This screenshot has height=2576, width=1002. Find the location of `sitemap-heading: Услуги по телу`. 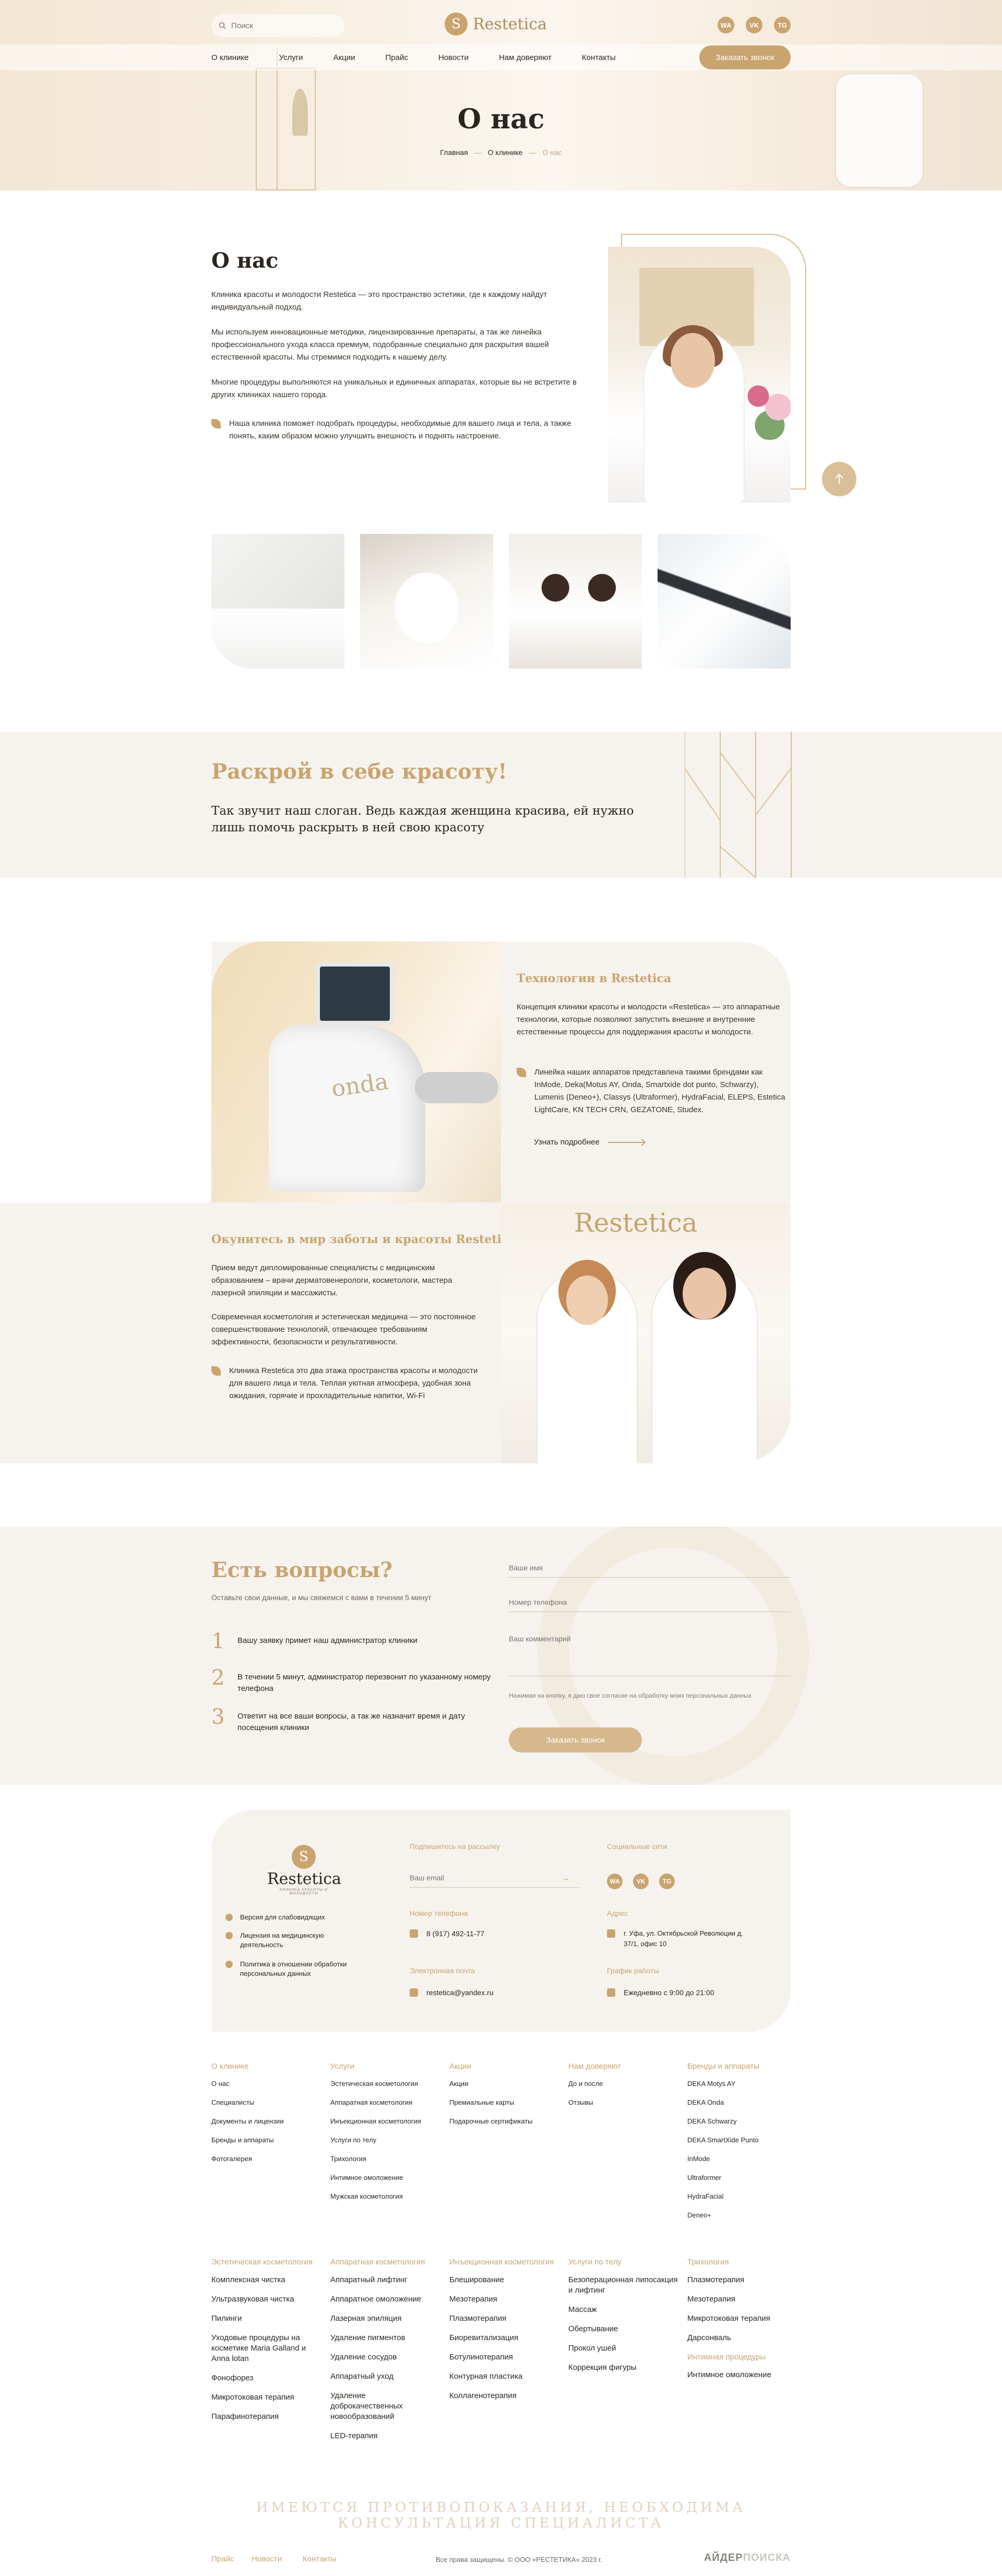

sitemap-heading: Услуги по телу is located at coordinates (623, 2262).